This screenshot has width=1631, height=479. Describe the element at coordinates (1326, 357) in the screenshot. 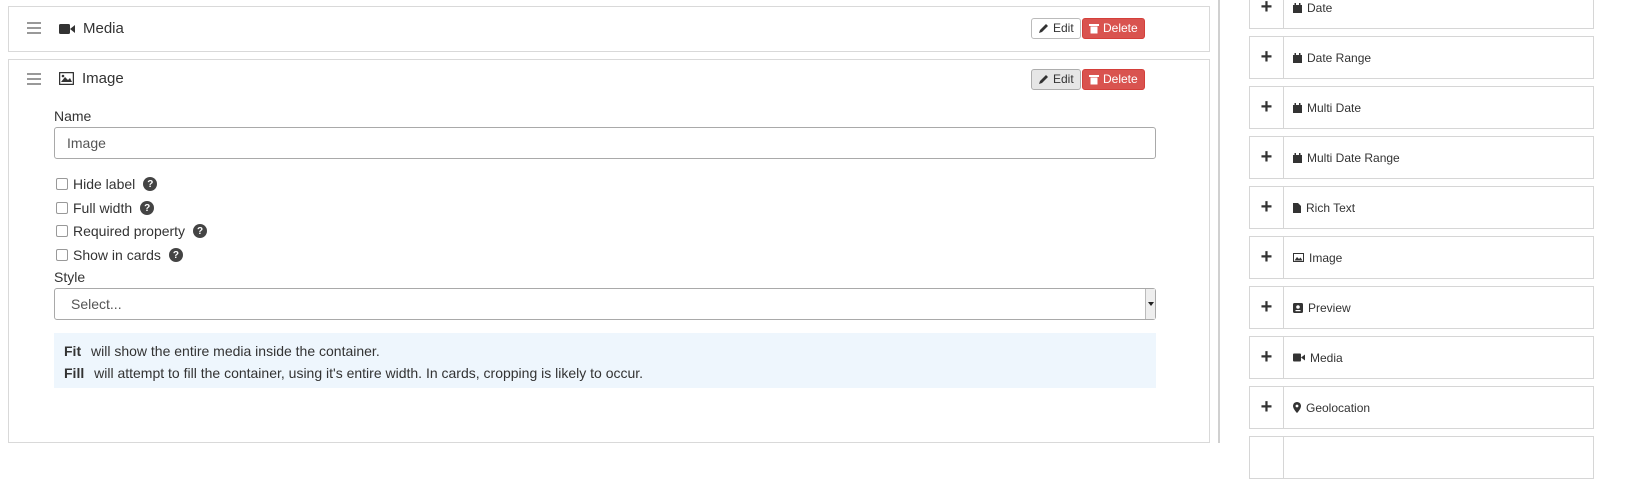

I see `field-type-label: Media` at that location.